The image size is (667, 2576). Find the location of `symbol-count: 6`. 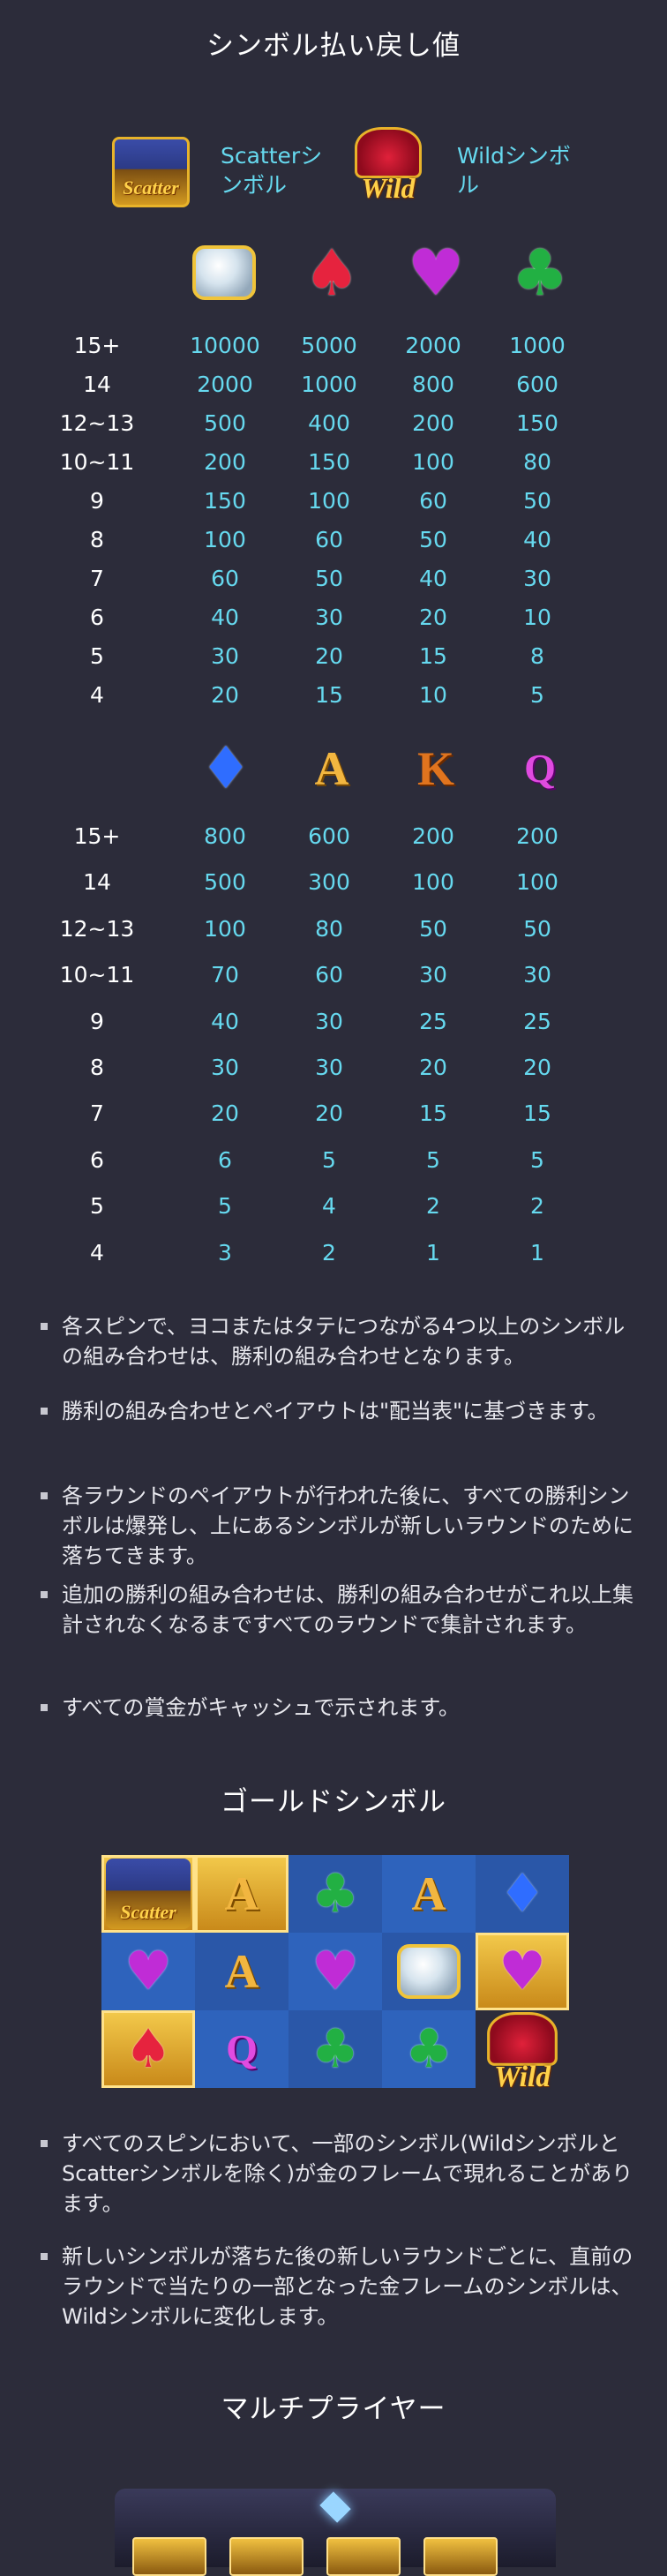

symbol-count: 6 is located at coordinates (97, 617).